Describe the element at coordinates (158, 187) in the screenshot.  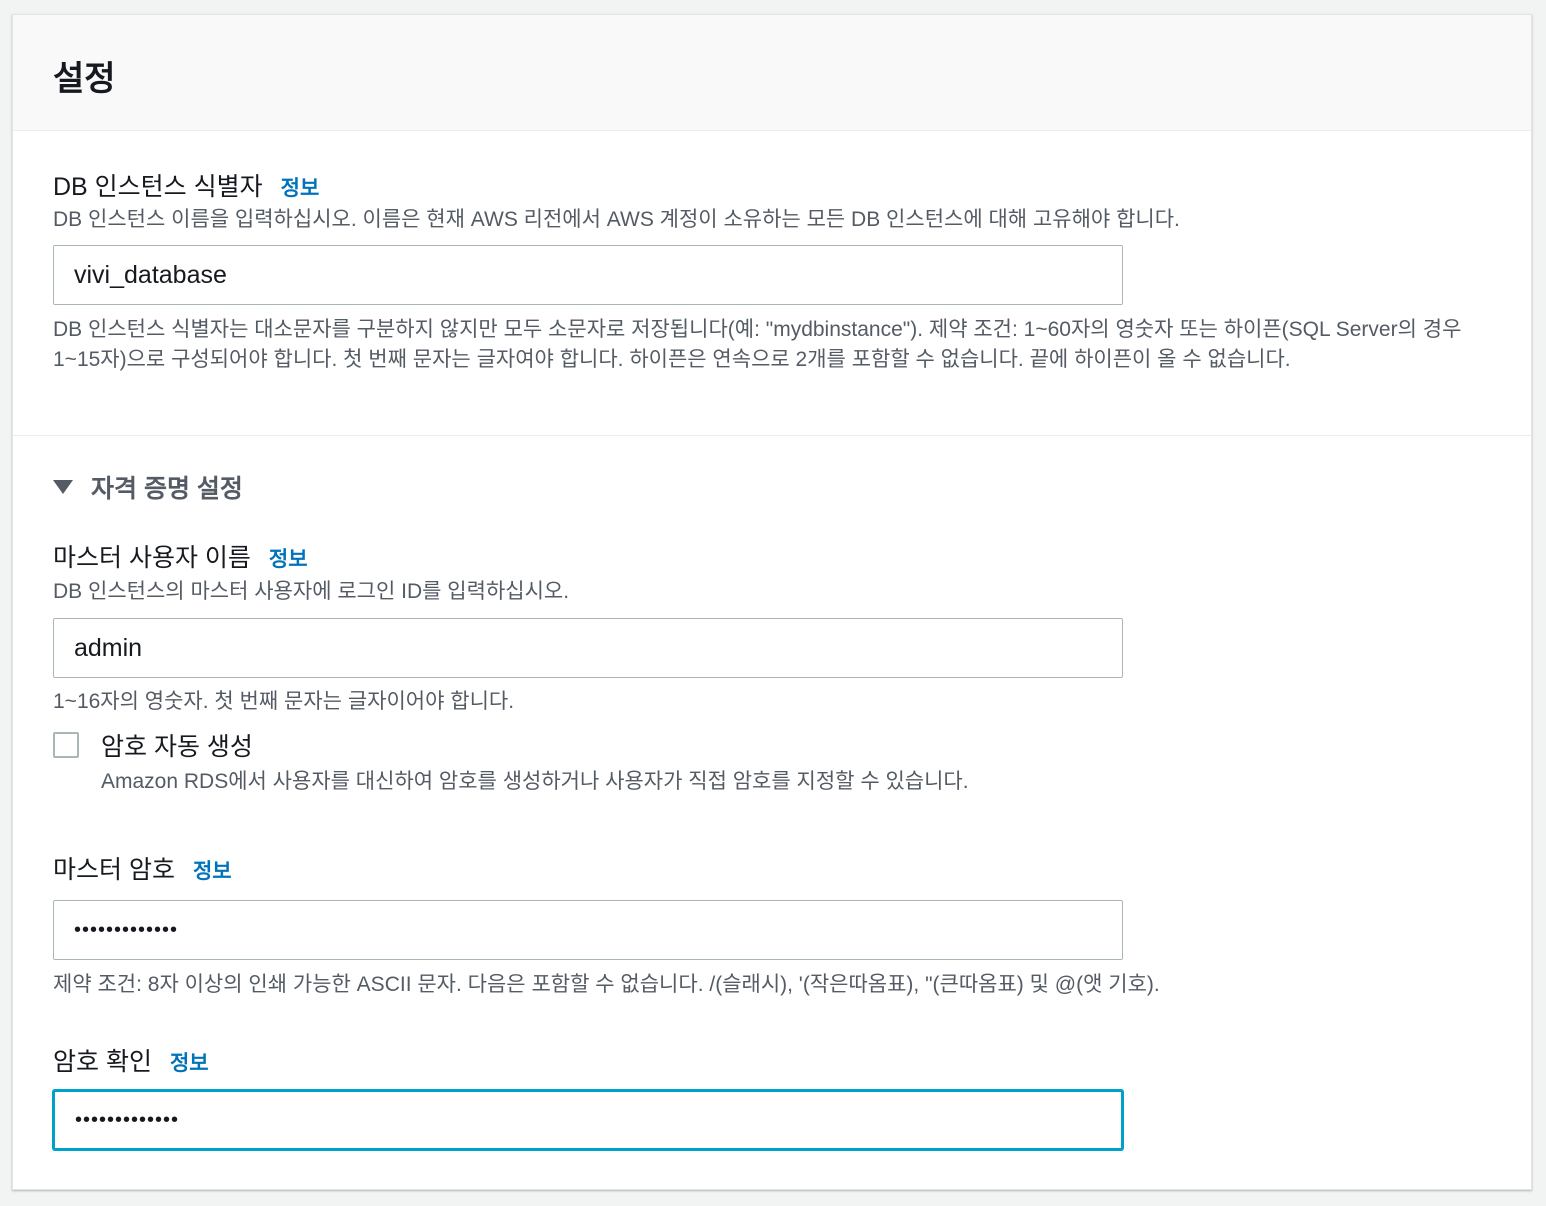
I see `db-identifier-label: DB 인스턴스 식별자` at that location.